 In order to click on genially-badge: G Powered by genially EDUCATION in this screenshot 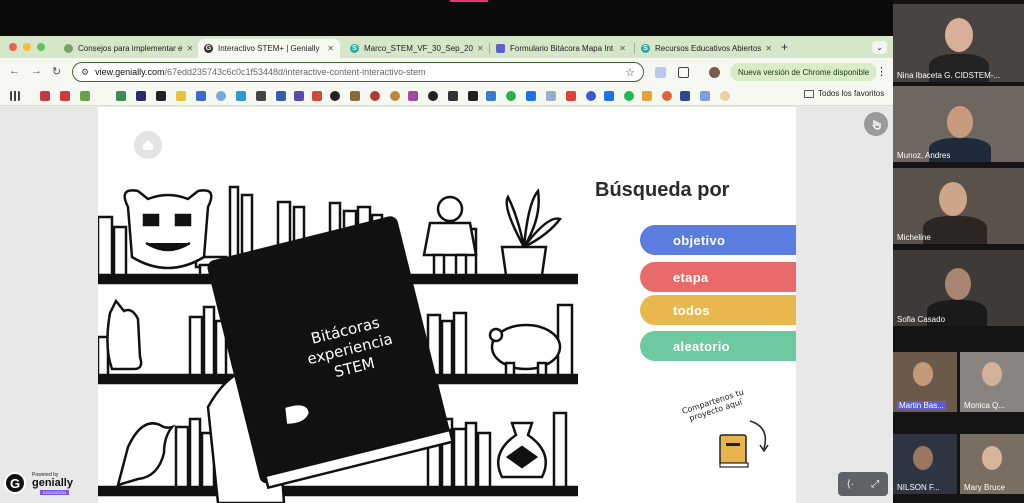, I will do `click(40, 484)`.